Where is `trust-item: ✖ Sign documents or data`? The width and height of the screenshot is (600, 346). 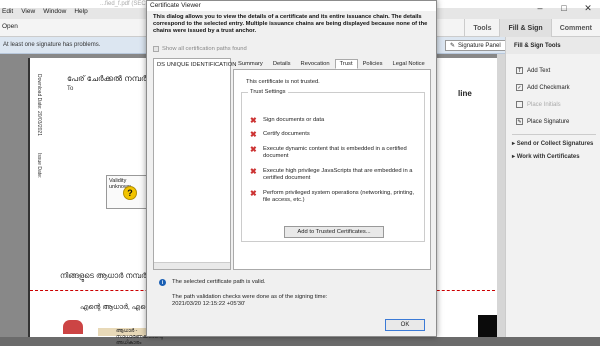
trust-item: ✖ Sign documents or data is located at coordinates (334, 120).